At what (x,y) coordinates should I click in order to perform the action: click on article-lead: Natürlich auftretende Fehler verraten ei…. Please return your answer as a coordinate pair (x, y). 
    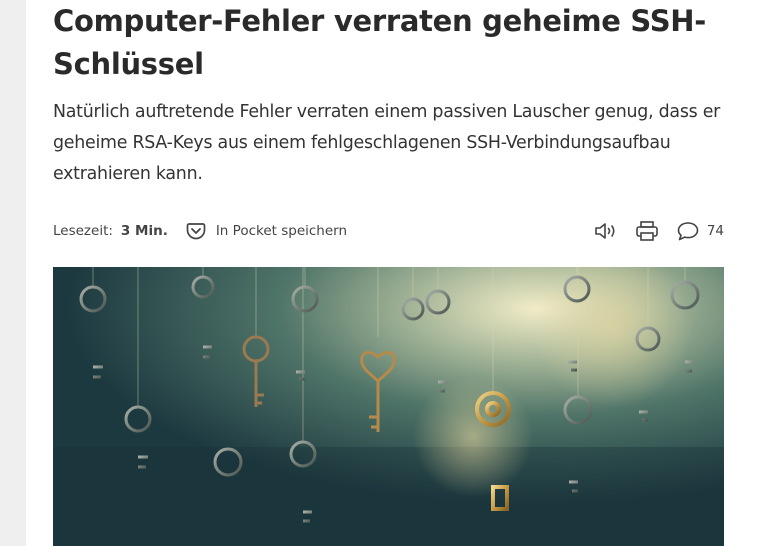
    Looking at the image, I should click on (388, 143).